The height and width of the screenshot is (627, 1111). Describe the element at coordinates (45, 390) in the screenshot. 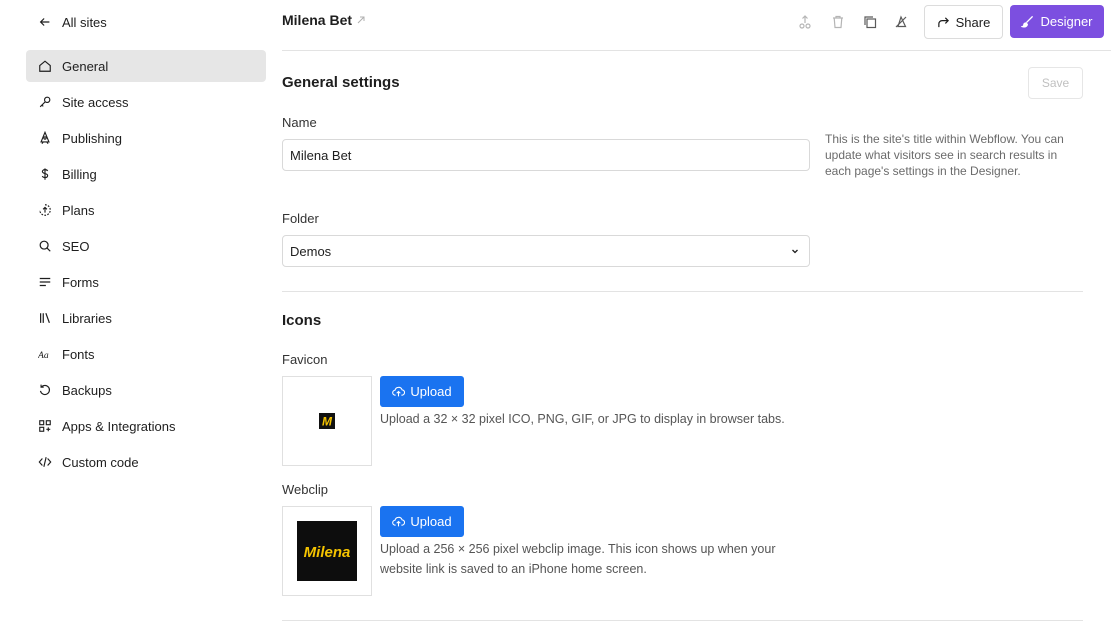

I see `backup-icon` at that location.